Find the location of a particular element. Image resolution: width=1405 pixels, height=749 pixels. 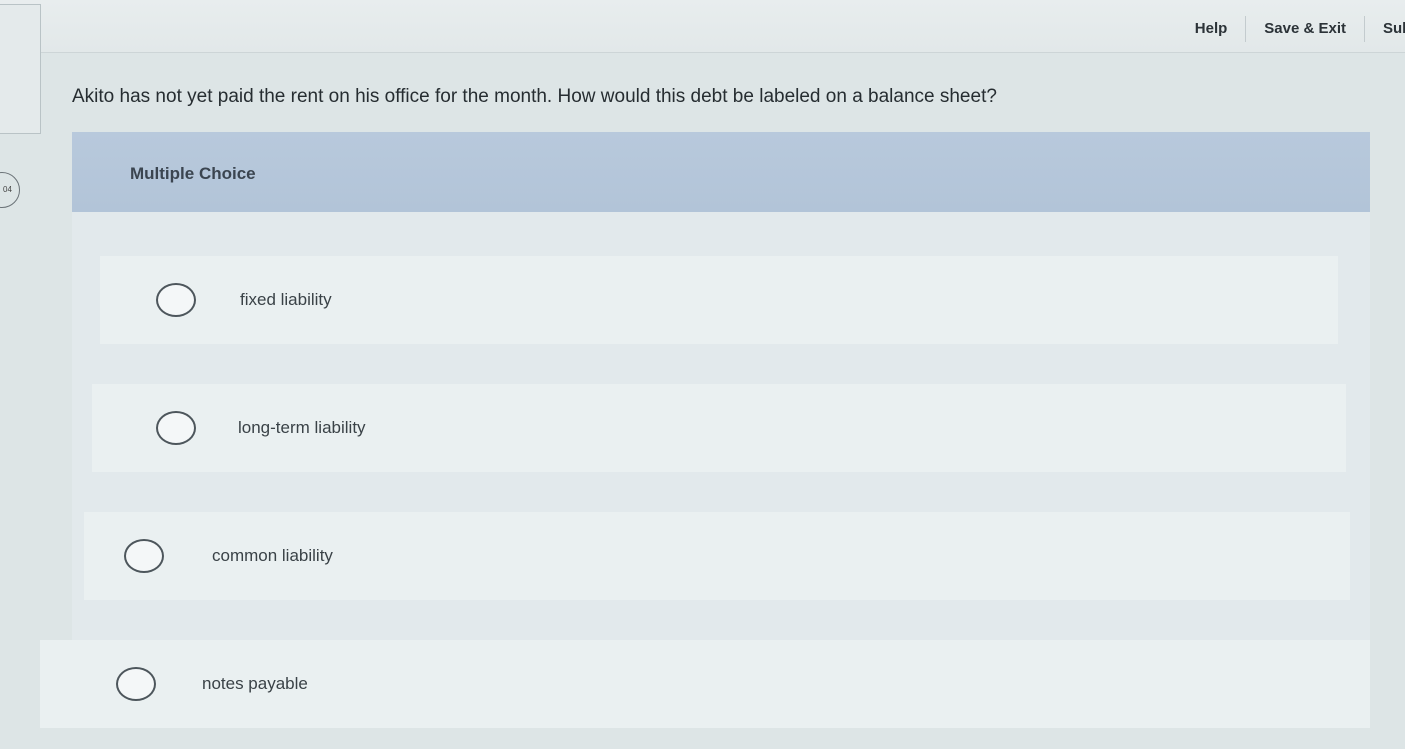

option-label: common liability is located at coordinates (272, 555).